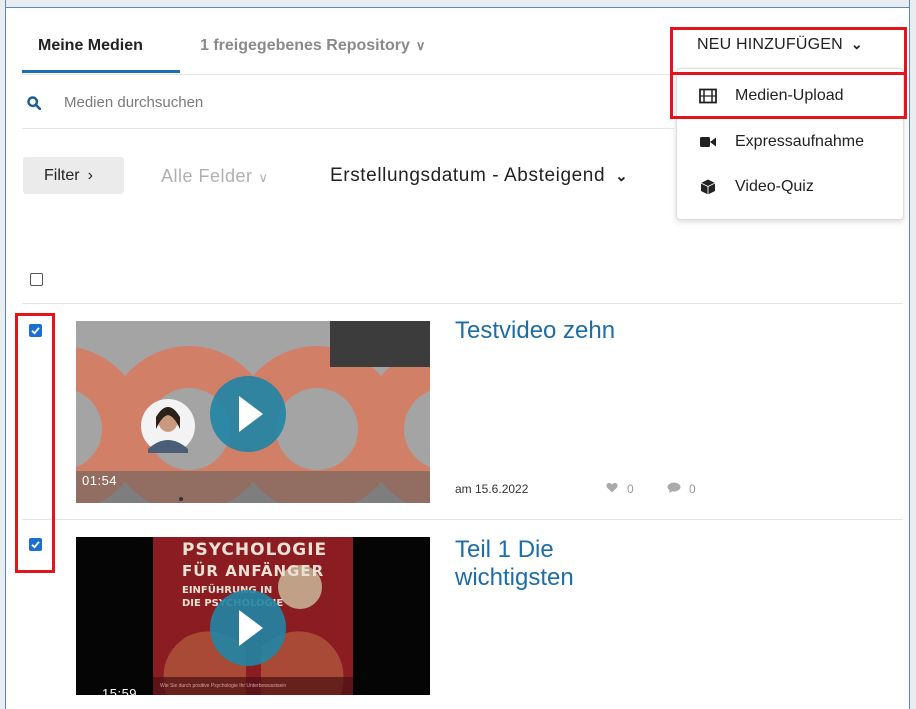  What do you see at coordinates (314, 102) in the screenshot?
I see `search-input` at bounding box center [314, 102].